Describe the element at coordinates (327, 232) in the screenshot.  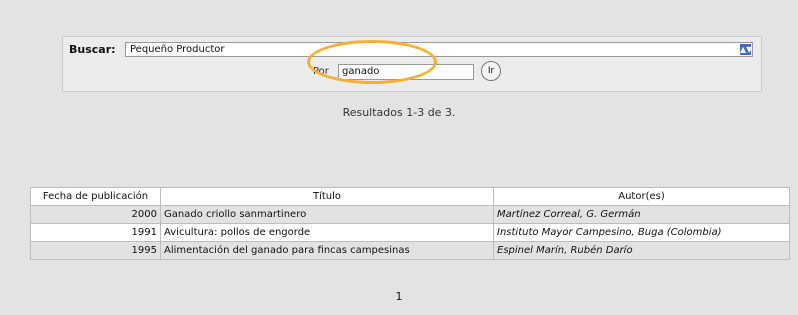
I see `title-link: Avicultura: pollos de engorde` at that location.